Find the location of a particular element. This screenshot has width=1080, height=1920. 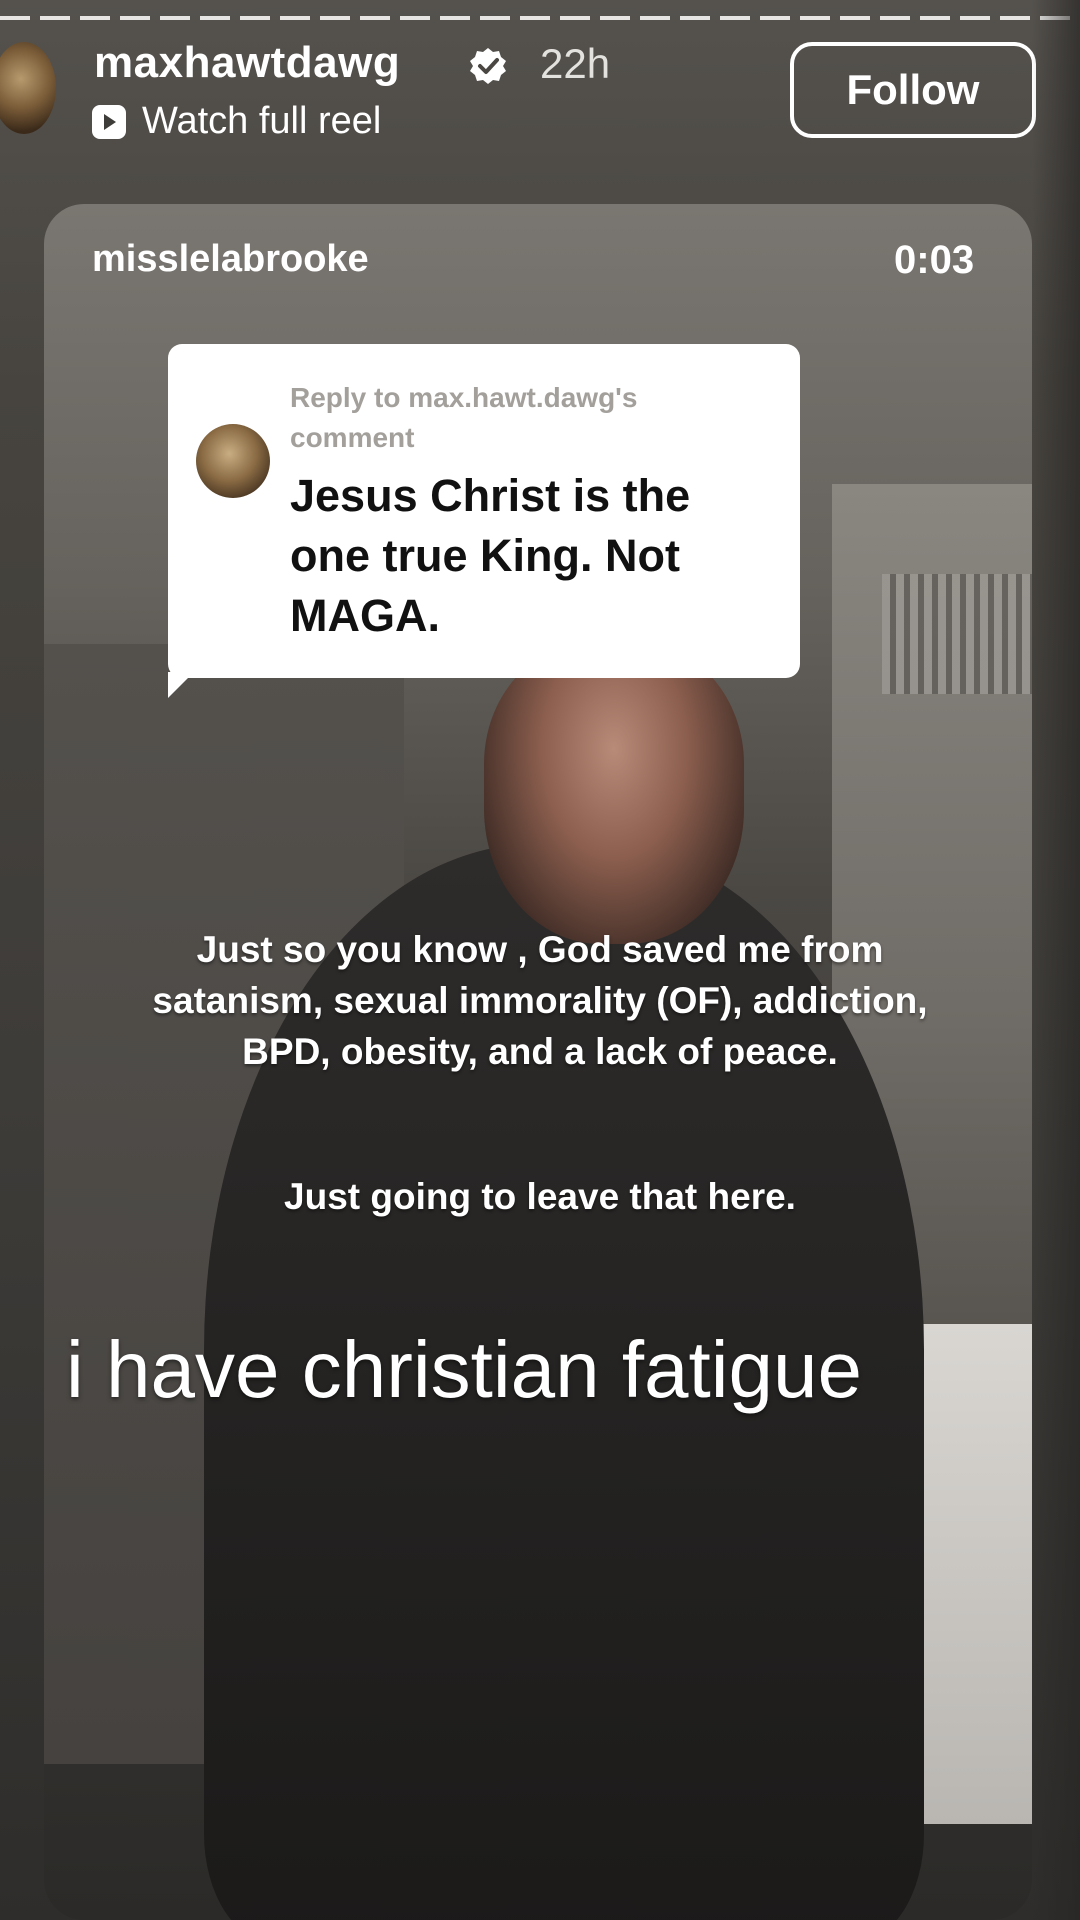

play-icon is located at coordinates (109, 121).